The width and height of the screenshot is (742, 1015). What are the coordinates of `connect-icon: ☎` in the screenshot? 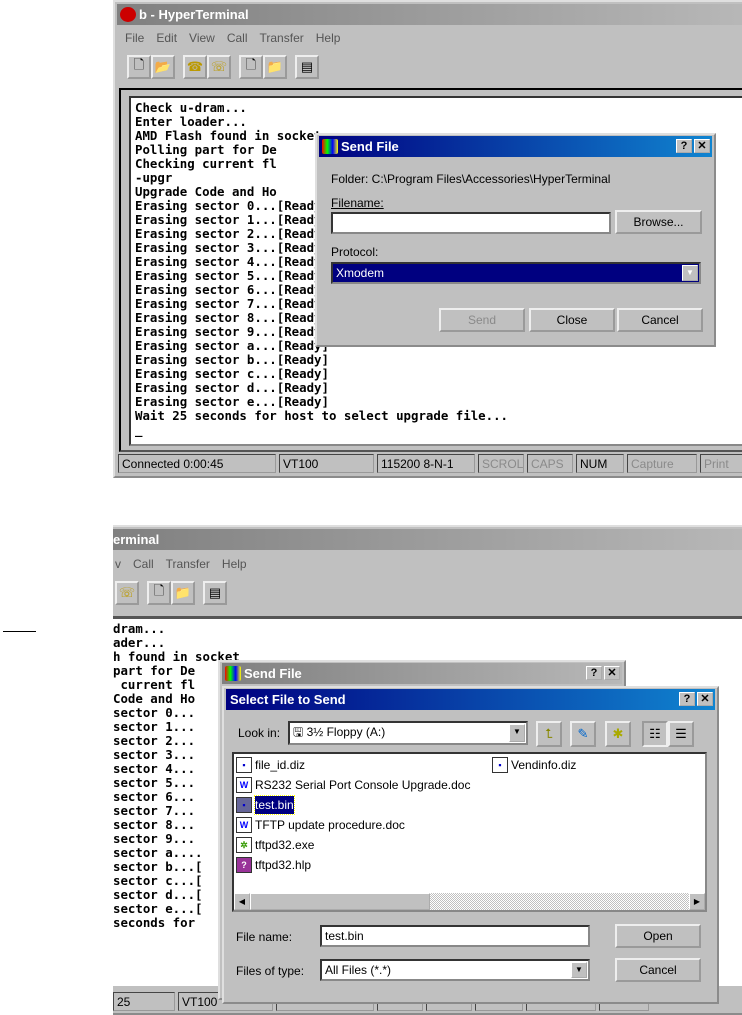 It's located at (195, 67).